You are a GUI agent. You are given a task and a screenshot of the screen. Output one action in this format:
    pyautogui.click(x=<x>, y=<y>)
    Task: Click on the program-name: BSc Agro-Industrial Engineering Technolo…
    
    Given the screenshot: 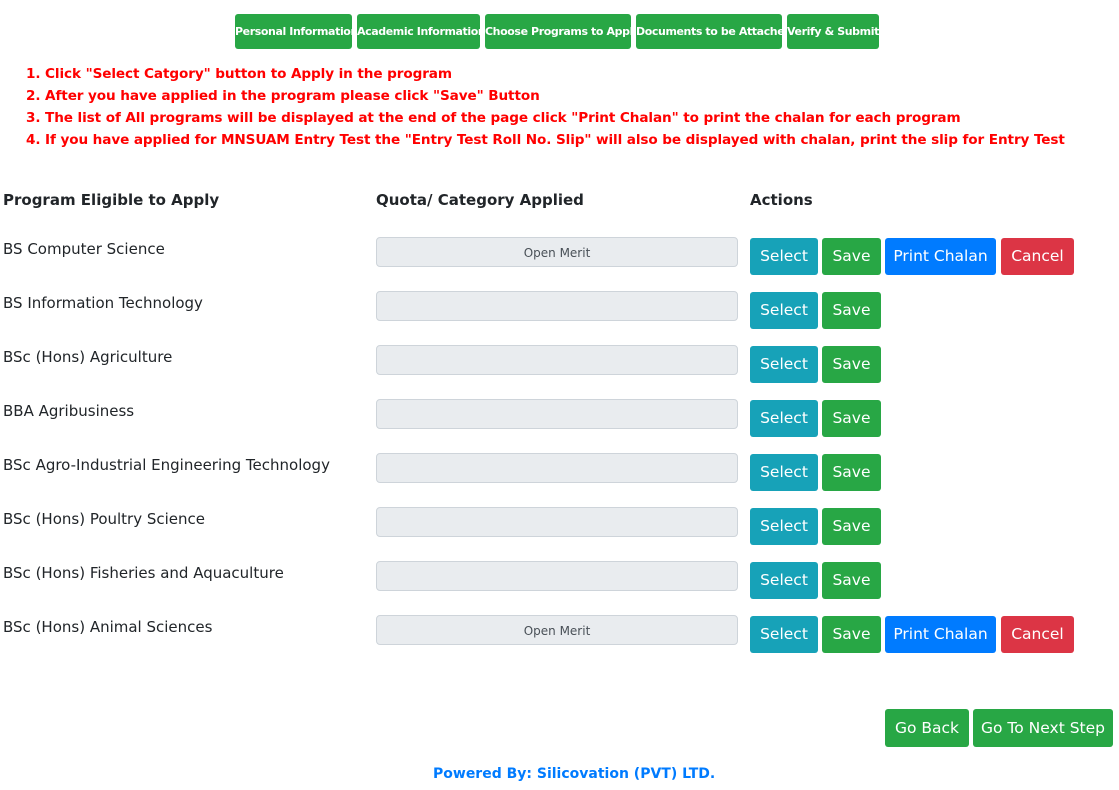 What is the action you would take?
    pyautogui.click(x=166, y=465)
    